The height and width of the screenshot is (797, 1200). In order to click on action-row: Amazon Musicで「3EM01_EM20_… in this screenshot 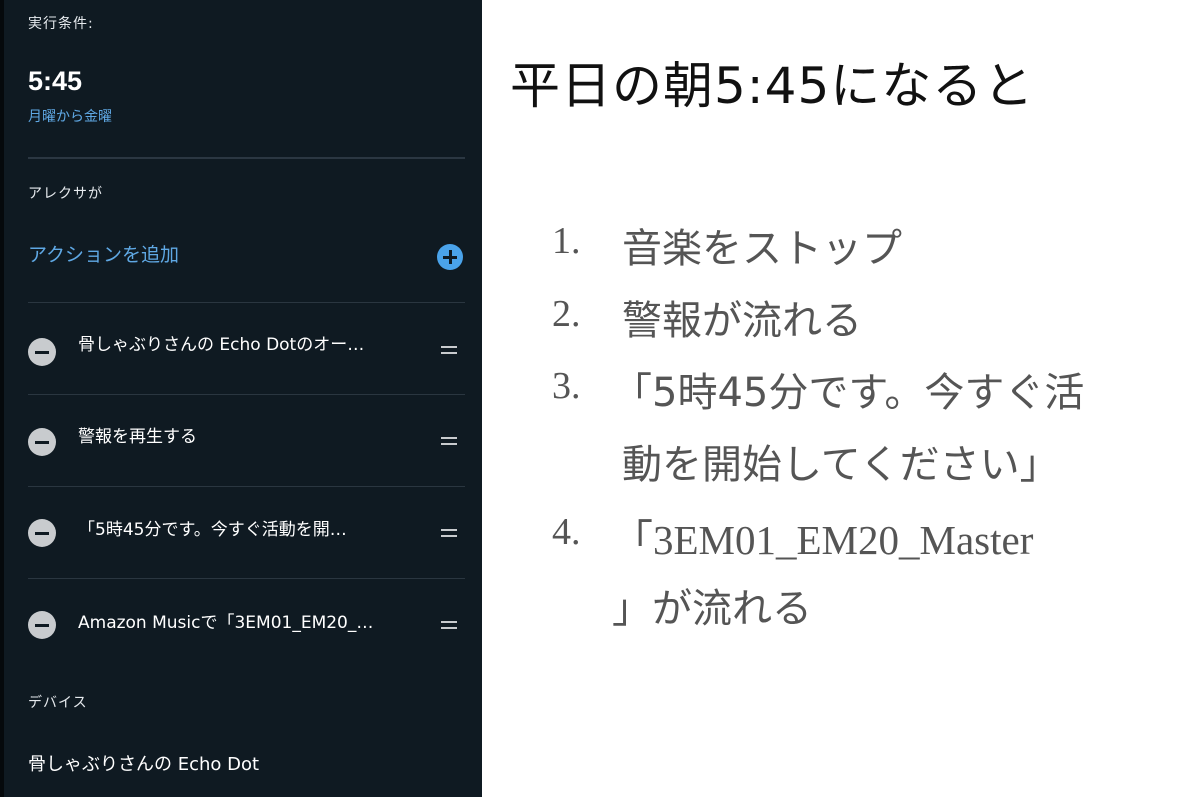, I will do `click(243, 624)`.